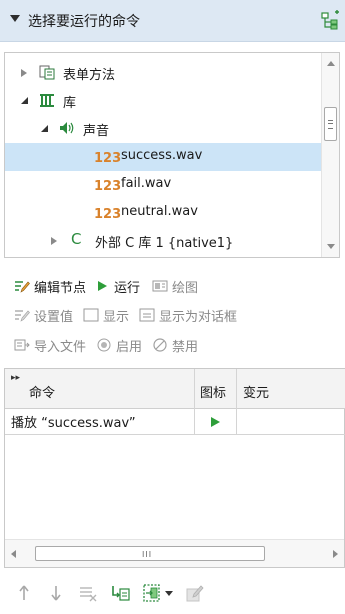  I want to click on grid-horizontal-scrollbar: III, so click(174, 553).